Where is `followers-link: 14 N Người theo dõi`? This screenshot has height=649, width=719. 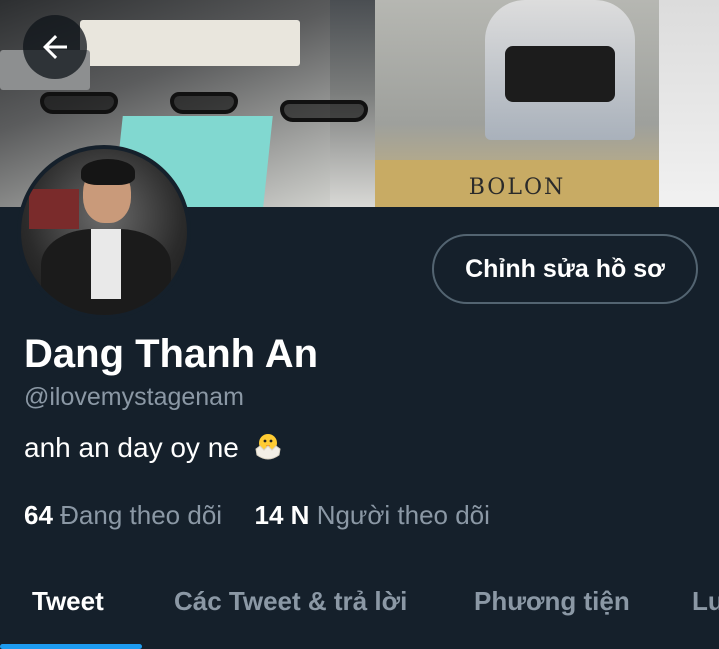
followers-link: 14 N Người theo dõi is located at coordinates (372, 515).